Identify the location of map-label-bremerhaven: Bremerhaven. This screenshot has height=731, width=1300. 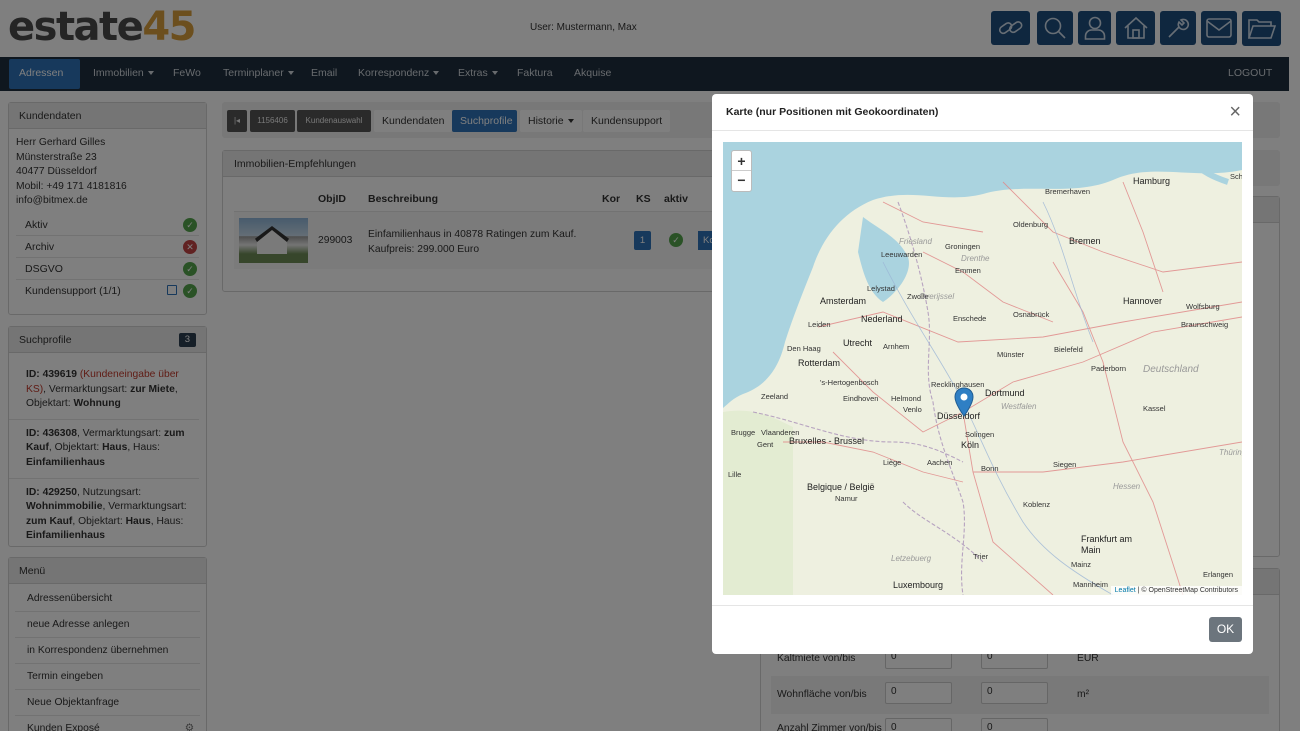
(1068, 191).